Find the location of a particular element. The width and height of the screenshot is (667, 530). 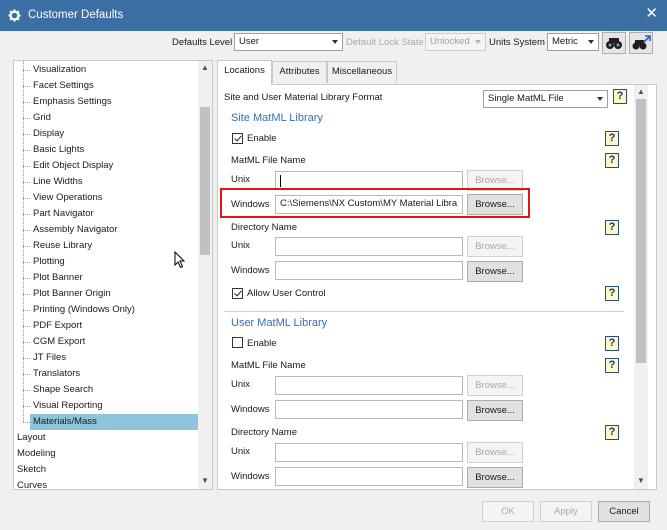

tree-item: Plot Banner is located at coordinates (56, 278).